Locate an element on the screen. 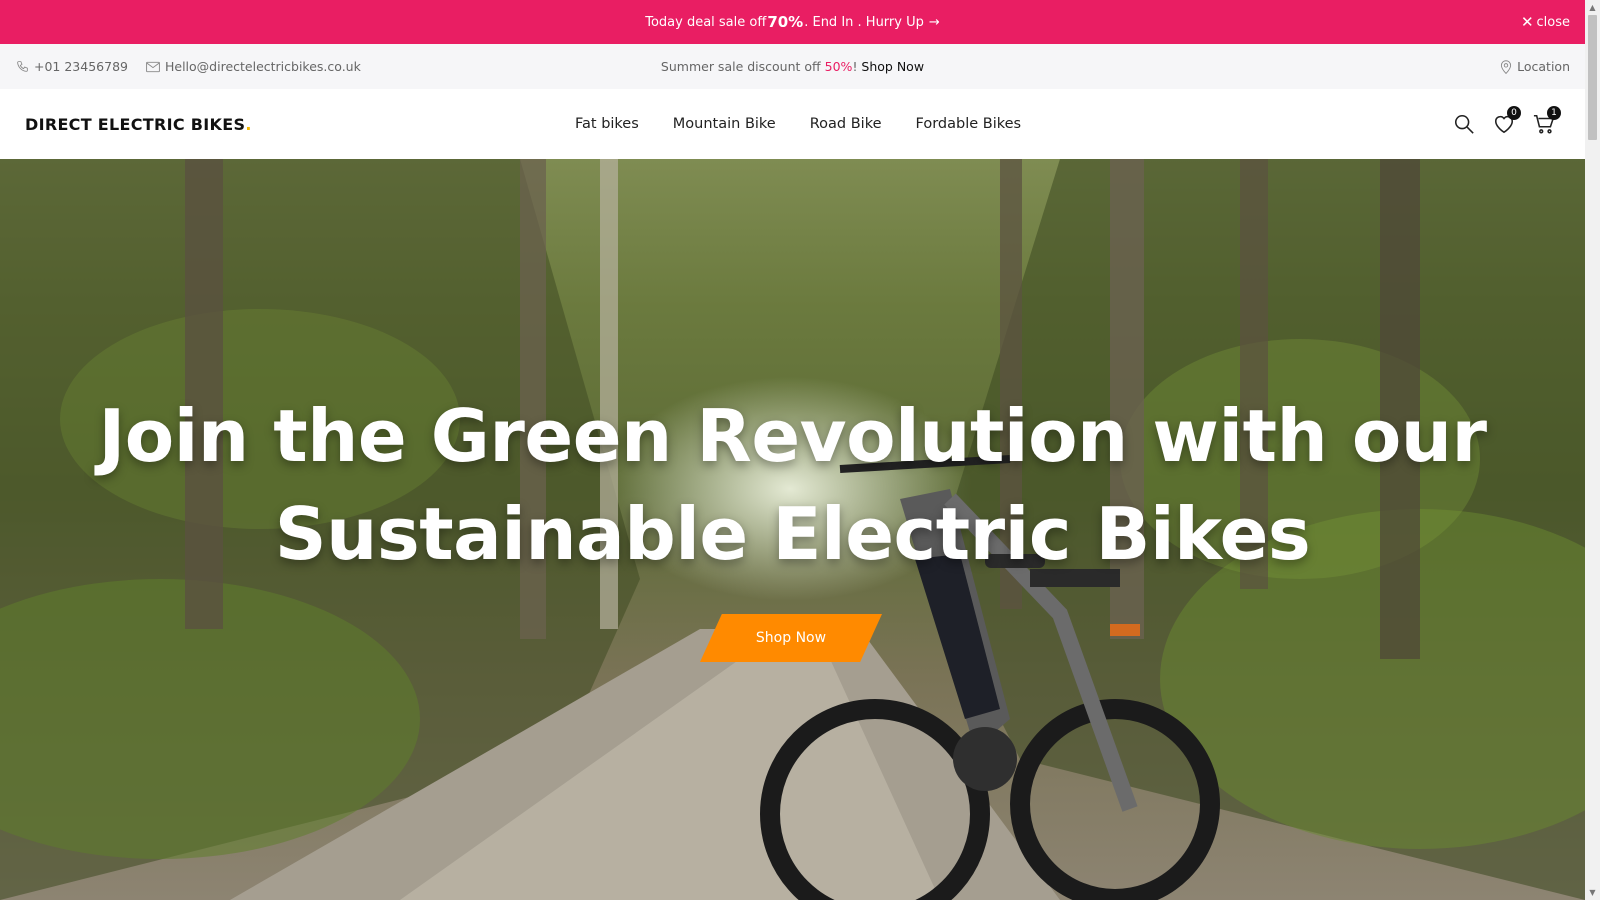 Image resolution: width=1600 pixels, height=900 pixels. logo-text: DIRECT ELECTRIC BIKES is located at coordinates (135, 124).